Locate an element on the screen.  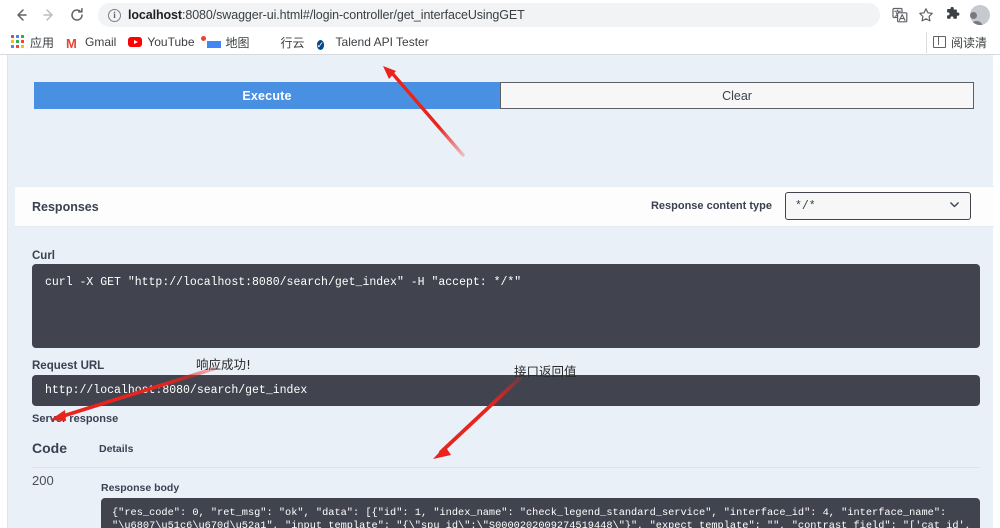
table-divider is located at coordinates (506, 467).